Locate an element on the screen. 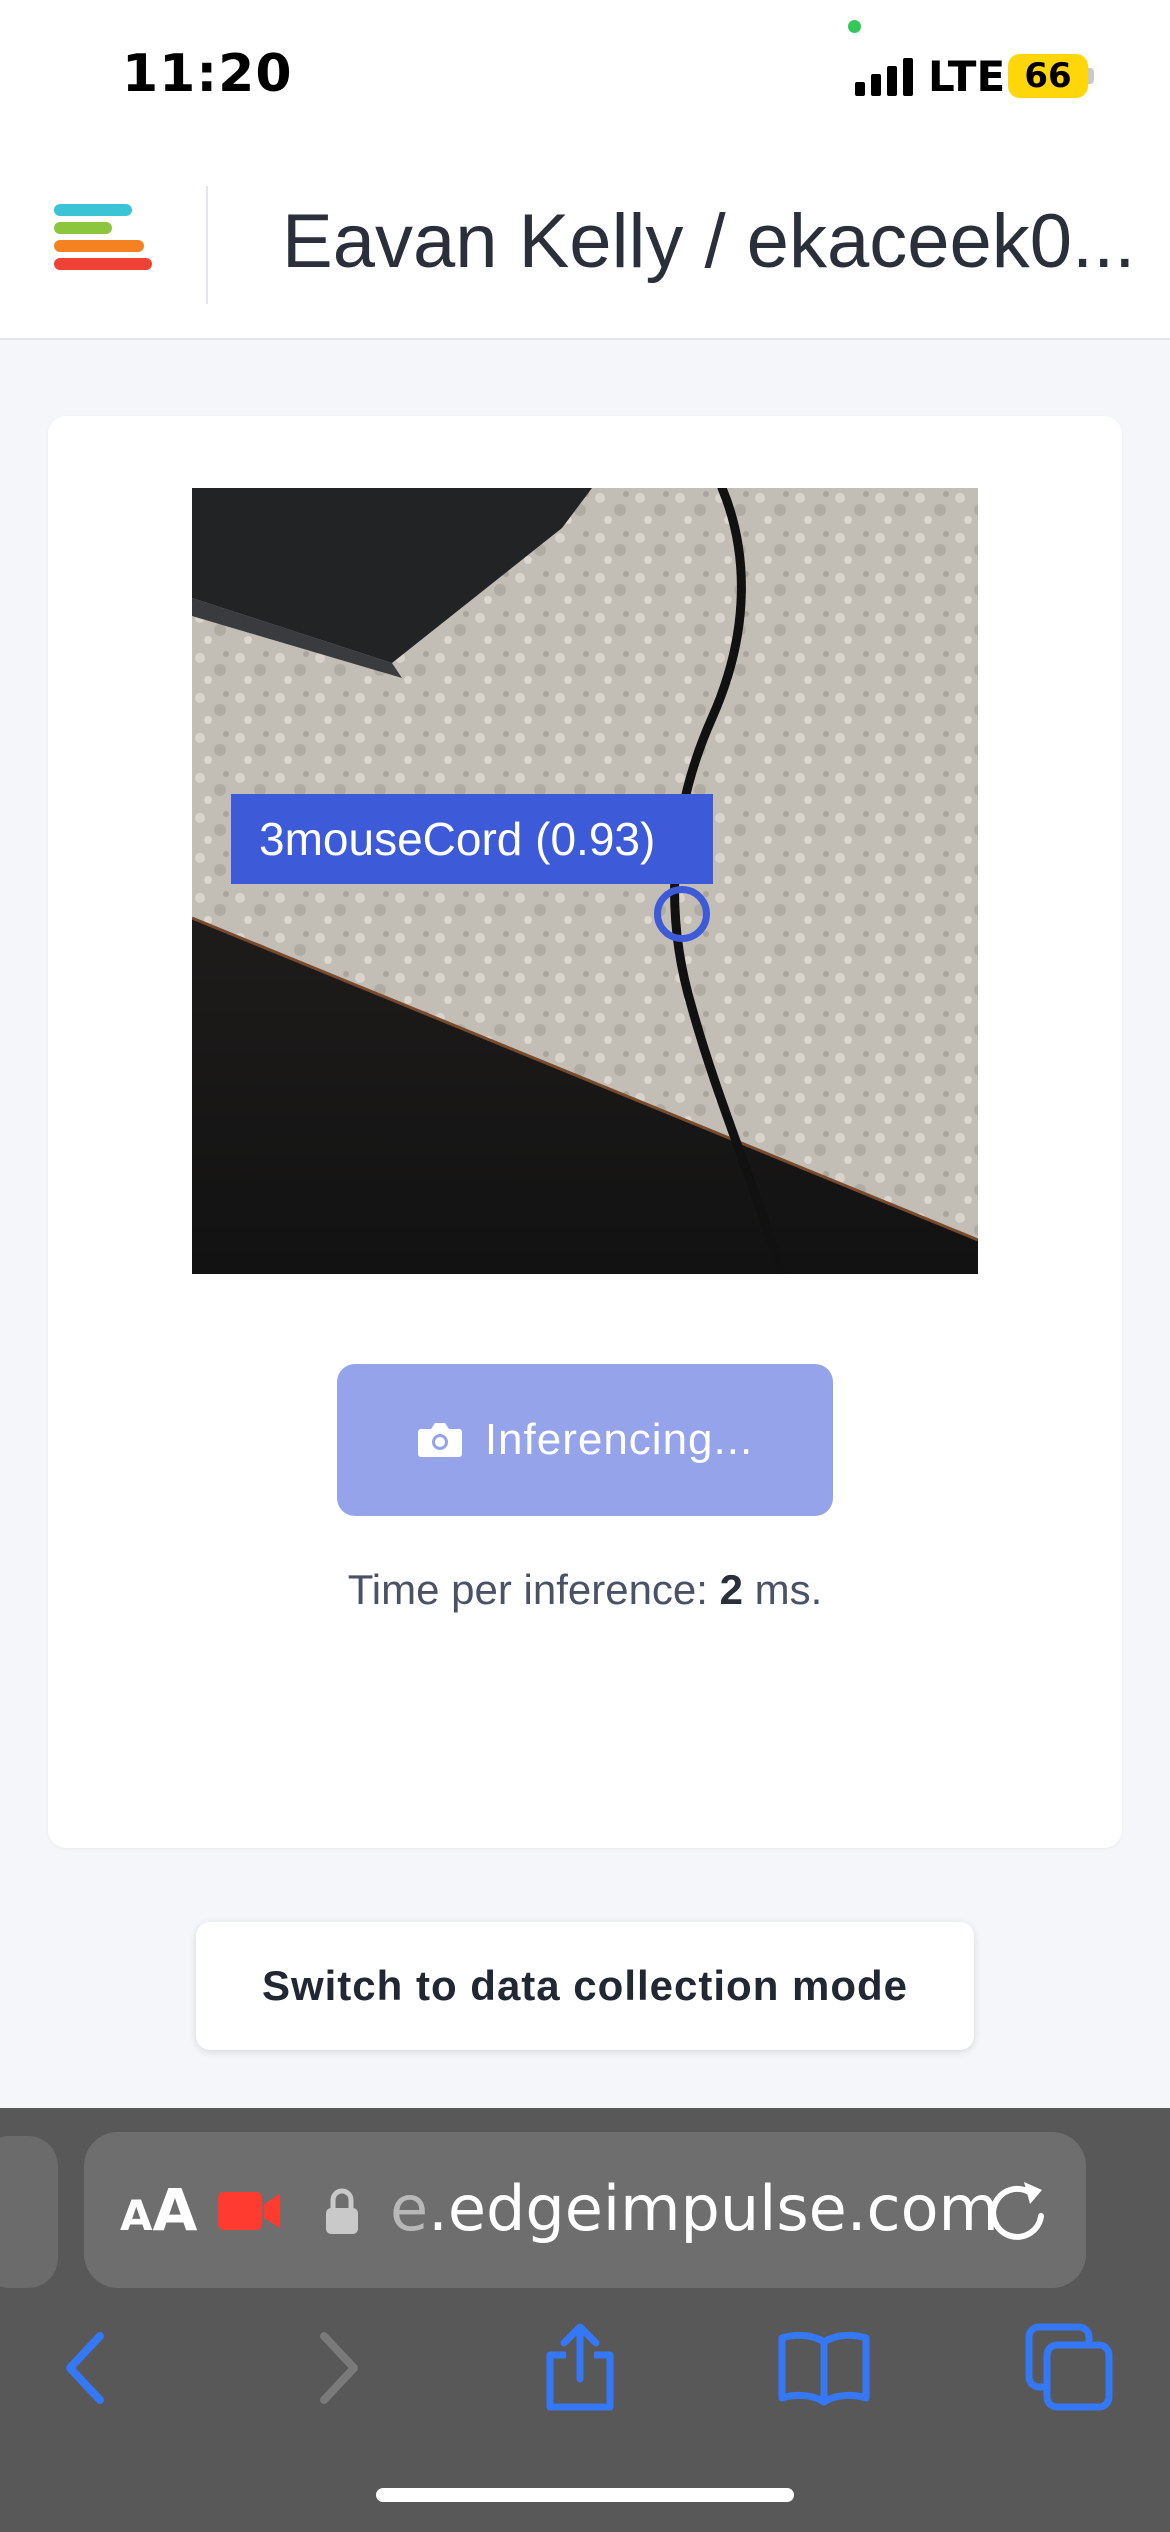 The height and width of the screenshot is (2532, 1170). cellular-signal-icon is located at coordinates (884, 77).